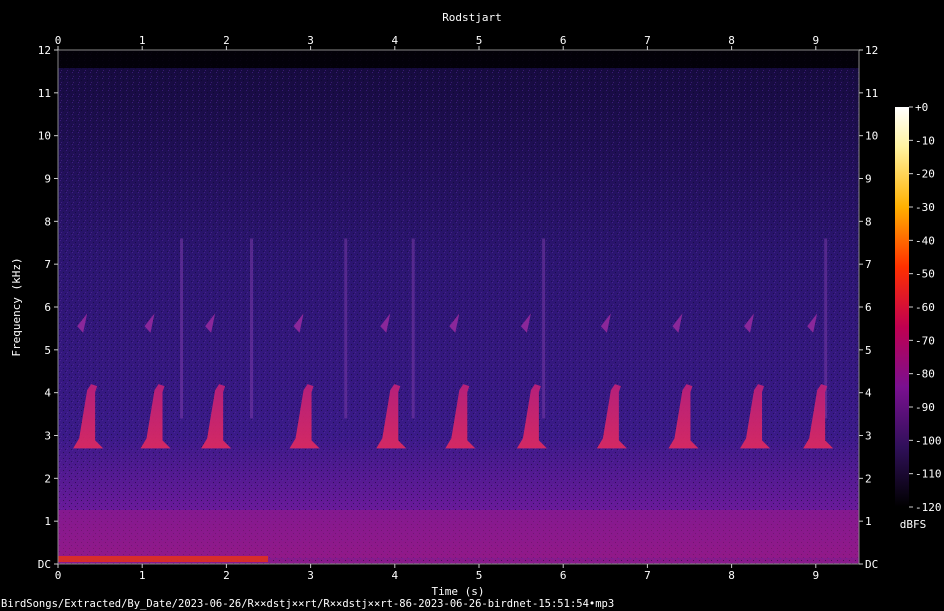 The width and height of the screenshot is (944, 611). I want to click on y-tick-right-label: 11, so click(871, 93).